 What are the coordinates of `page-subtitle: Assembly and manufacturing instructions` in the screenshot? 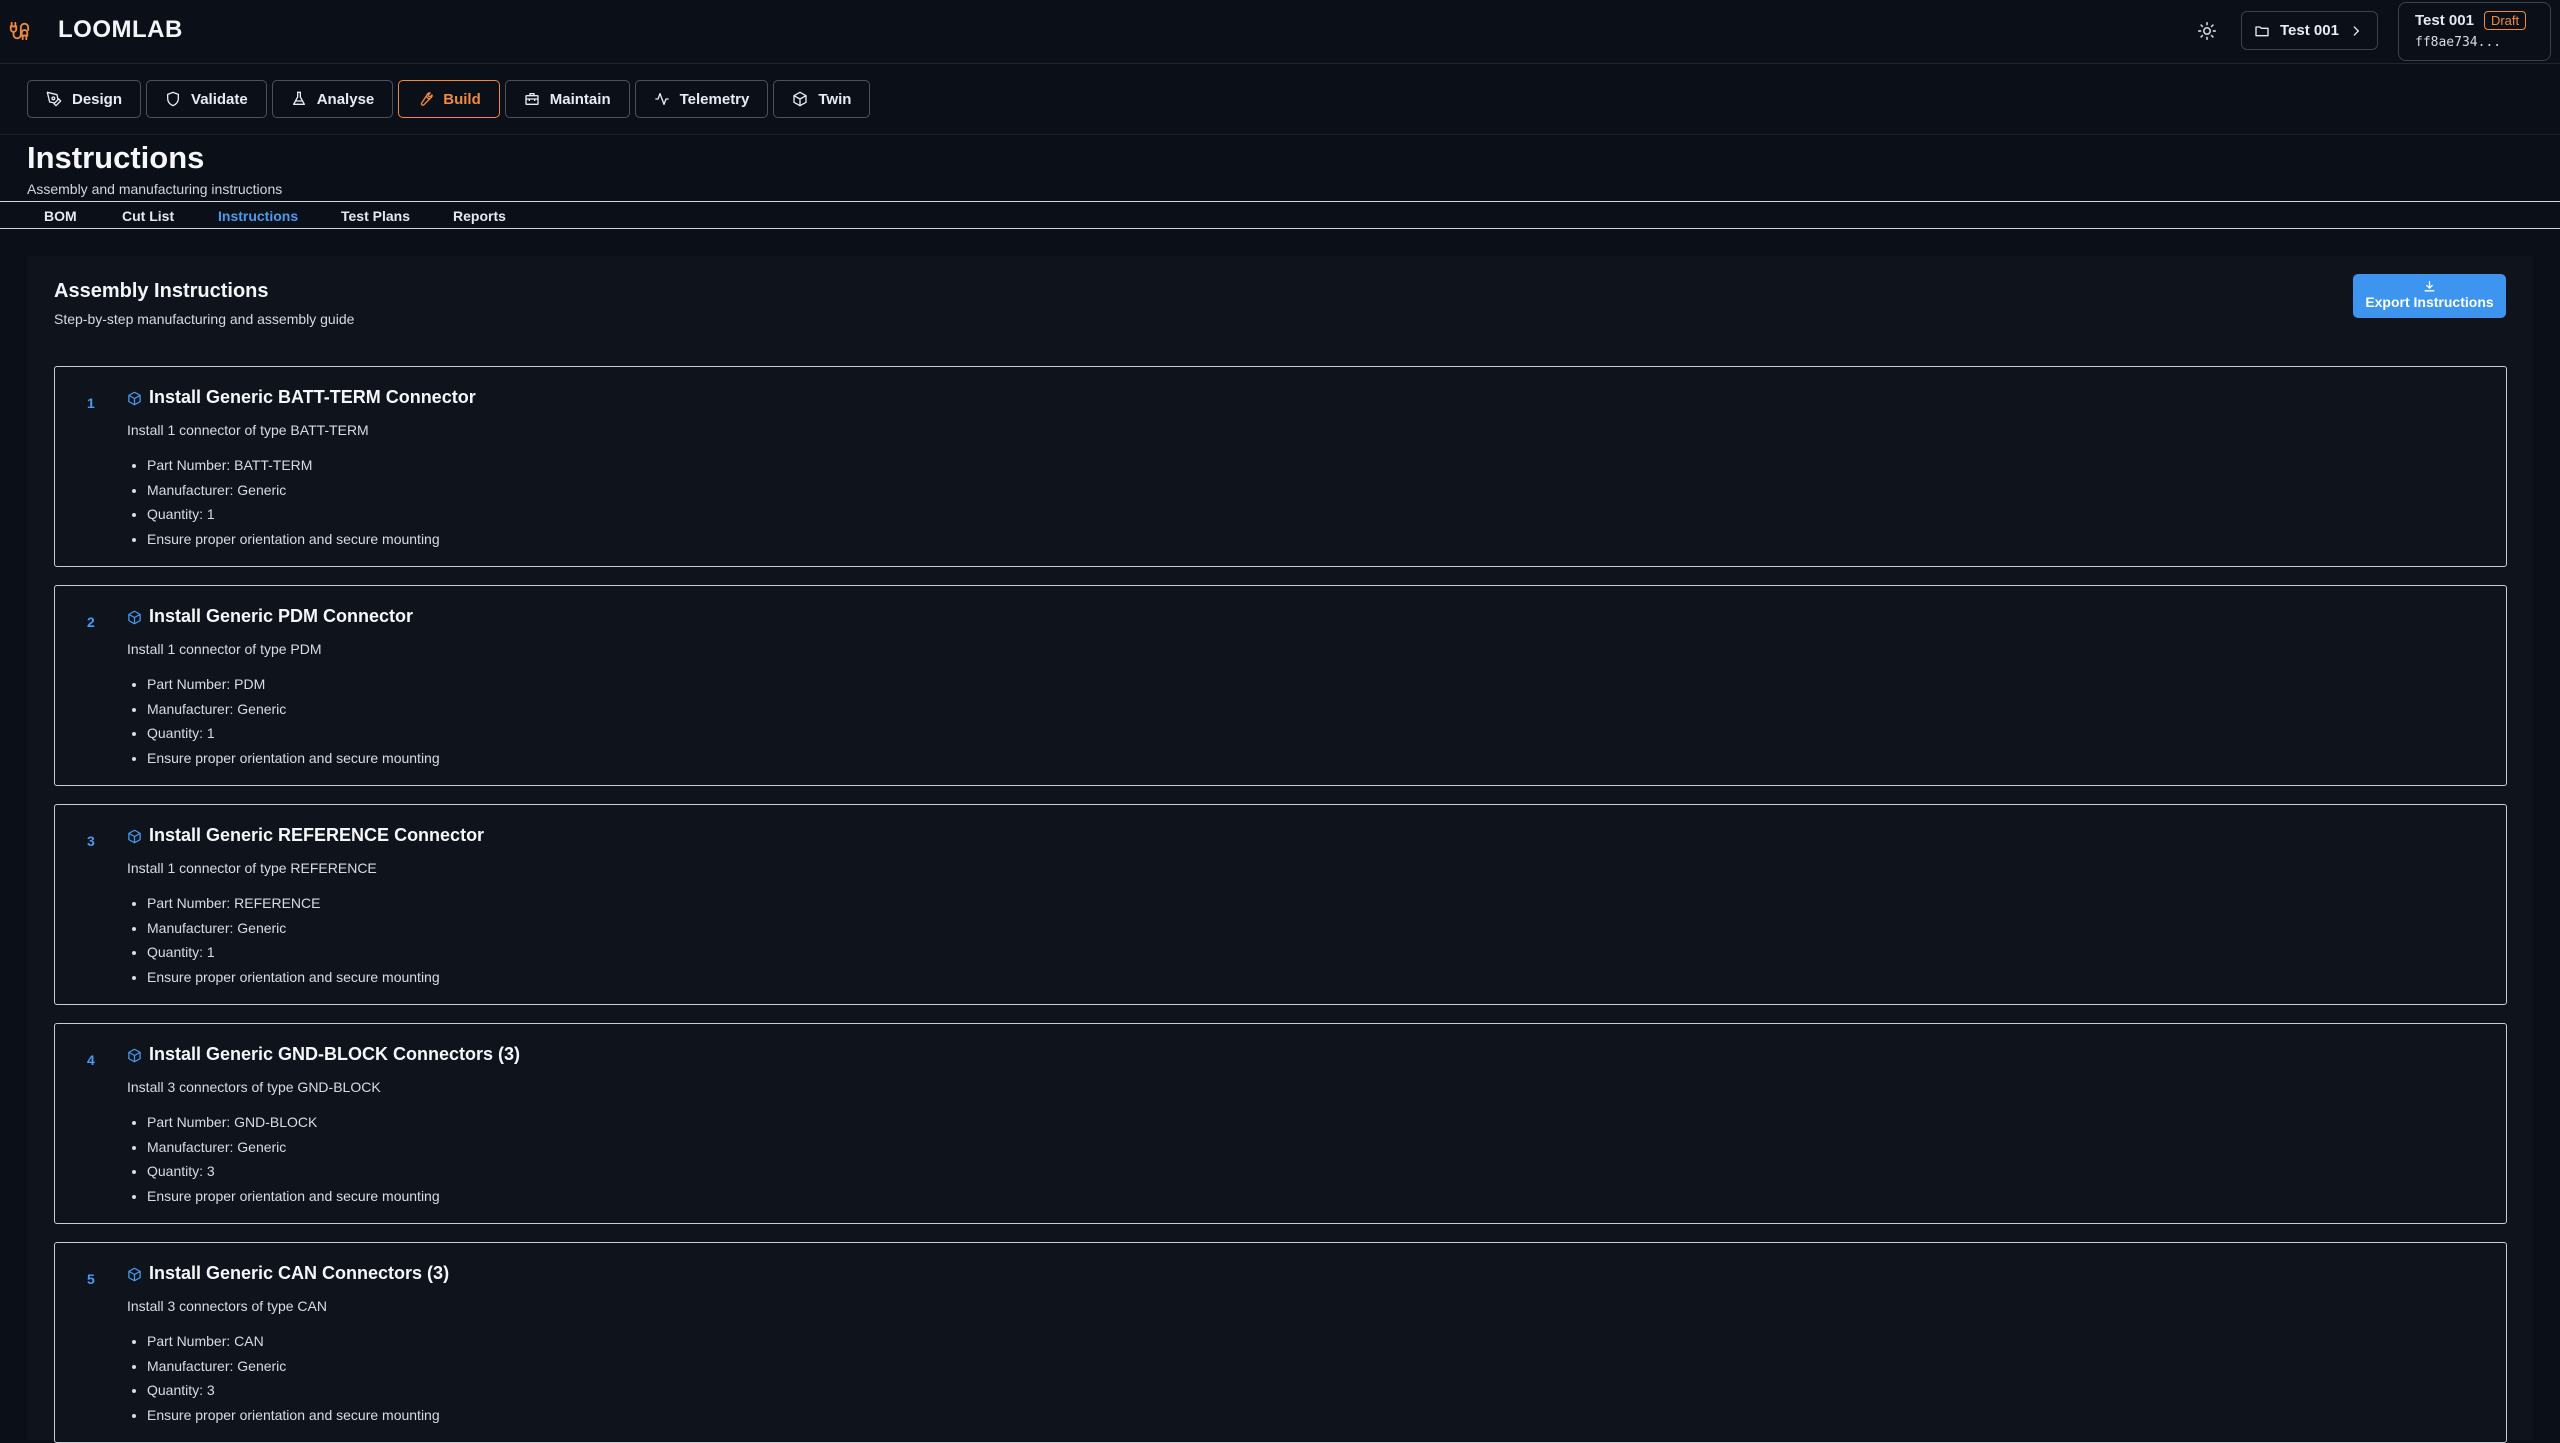 It's located at (155, 189).